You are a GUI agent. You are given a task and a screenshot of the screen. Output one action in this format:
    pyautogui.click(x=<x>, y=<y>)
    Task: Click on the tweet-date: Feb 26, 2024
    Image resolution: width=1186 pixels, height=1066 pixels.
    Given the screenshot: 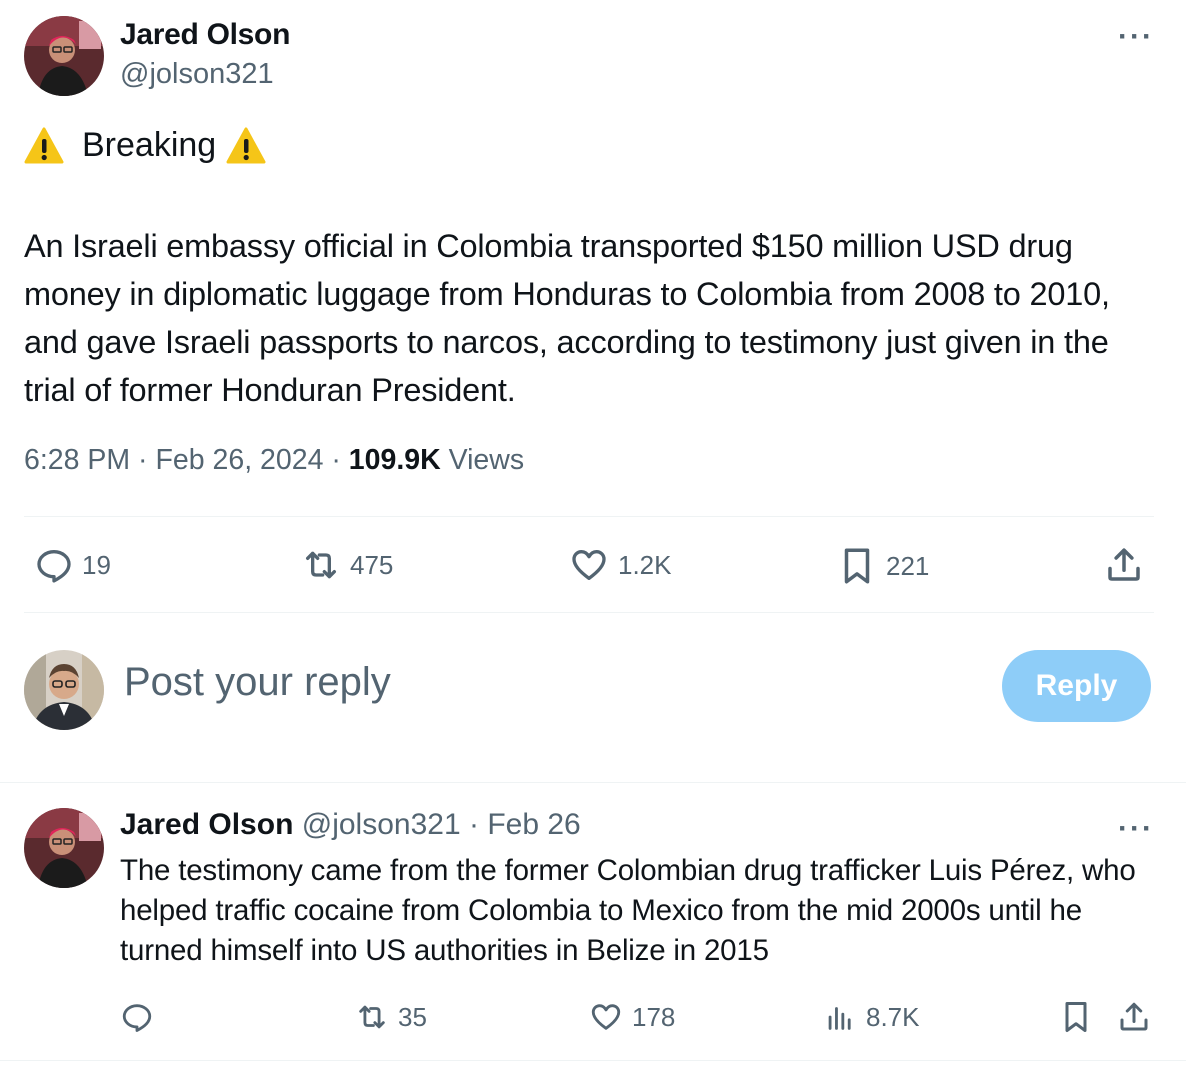 What is the action you would take?
    pyautogui.click(x=239, y=460)
    